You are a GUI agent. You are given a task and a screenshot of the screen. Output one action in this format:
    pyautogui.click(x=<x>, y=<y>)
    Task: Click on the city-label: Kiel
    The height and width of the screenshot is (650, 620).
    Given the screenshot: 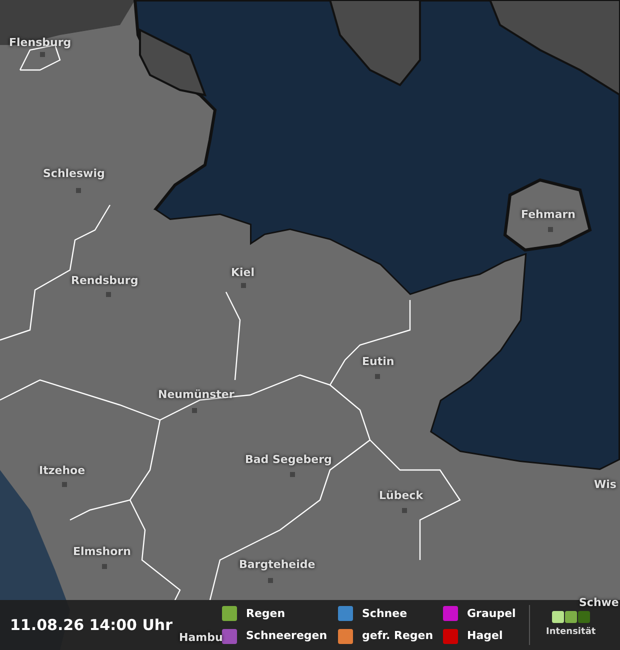 What is the action you would take?
    pyautogui.click(x=243, y=273)
    